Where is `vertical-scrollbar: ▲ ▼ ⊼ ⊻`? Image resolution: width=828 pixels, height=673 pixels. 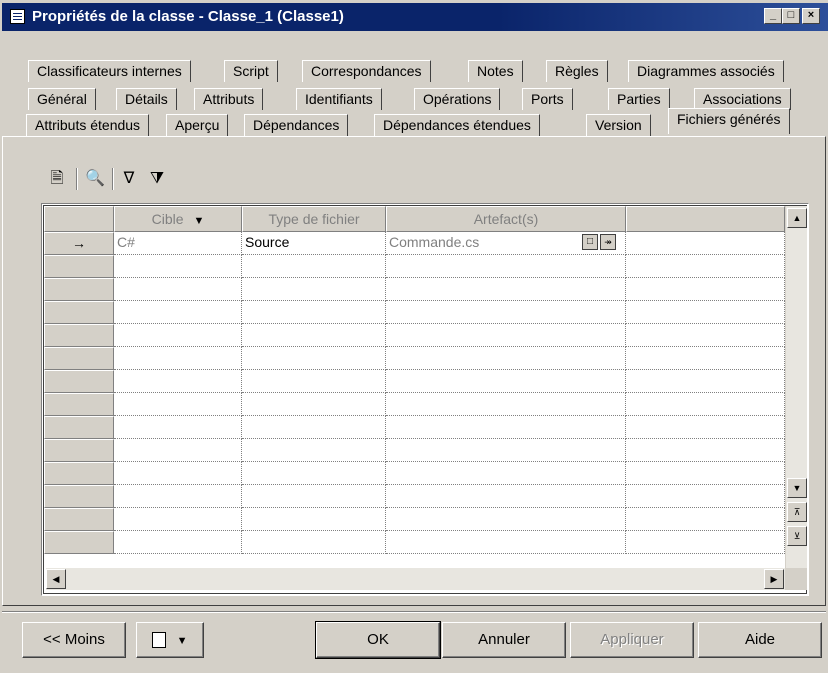
vertical-scrollbar: ▲ ▼ ⊼ ⊻ is located at coordinates (796, 387).